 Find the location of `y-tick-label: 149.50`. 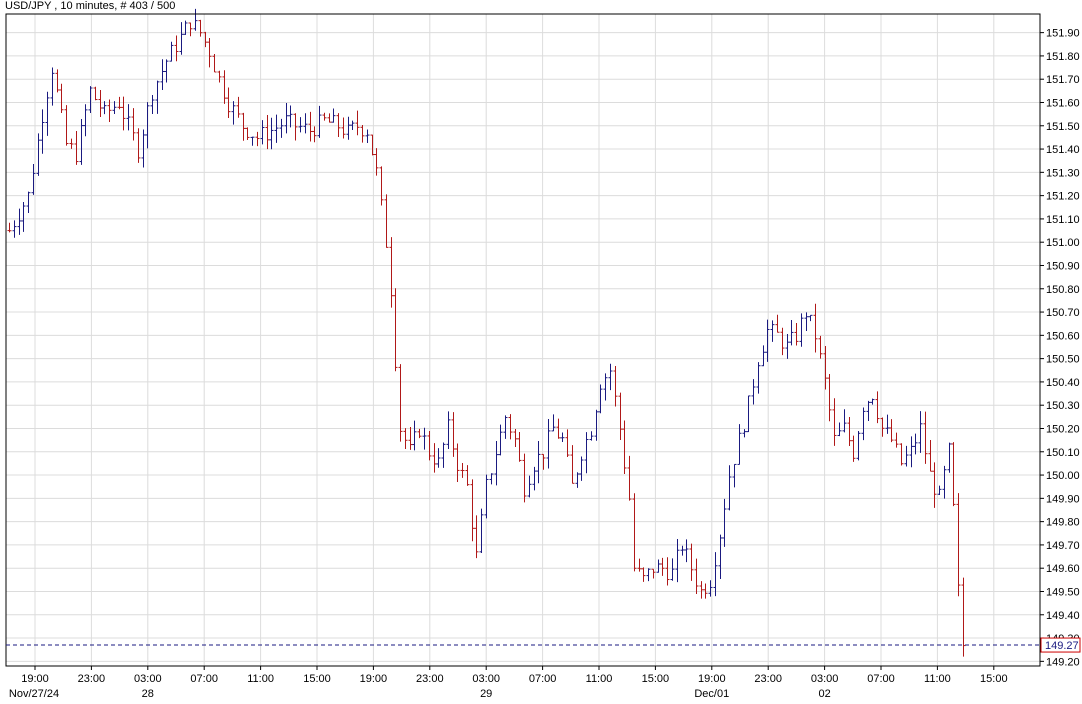

y-tick-label: 149.50 is located at coordinates (1063, 592).